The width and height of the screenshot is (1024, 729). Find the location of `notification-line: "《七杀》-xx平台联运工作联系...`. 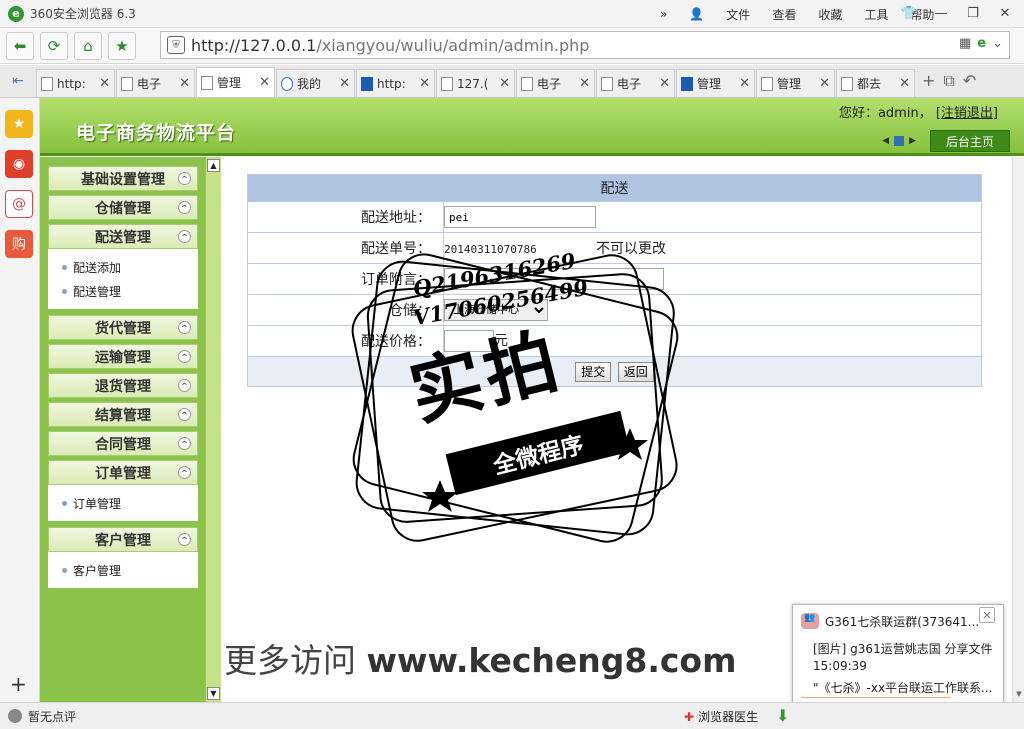

notification-line: "《七杀》-xx平台联运工作联系... is located at coordinates (903, 687).